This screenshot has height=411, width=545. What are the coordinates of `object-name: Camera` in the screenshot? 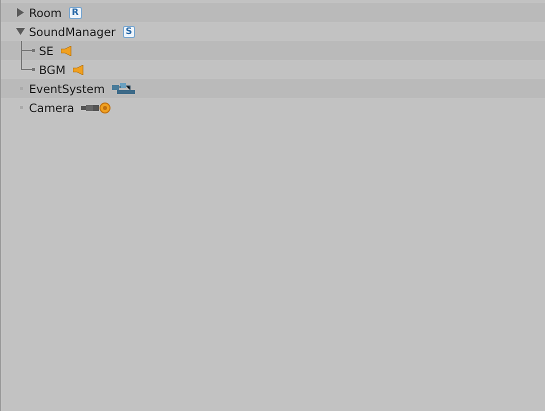 It's located at (51, 107).